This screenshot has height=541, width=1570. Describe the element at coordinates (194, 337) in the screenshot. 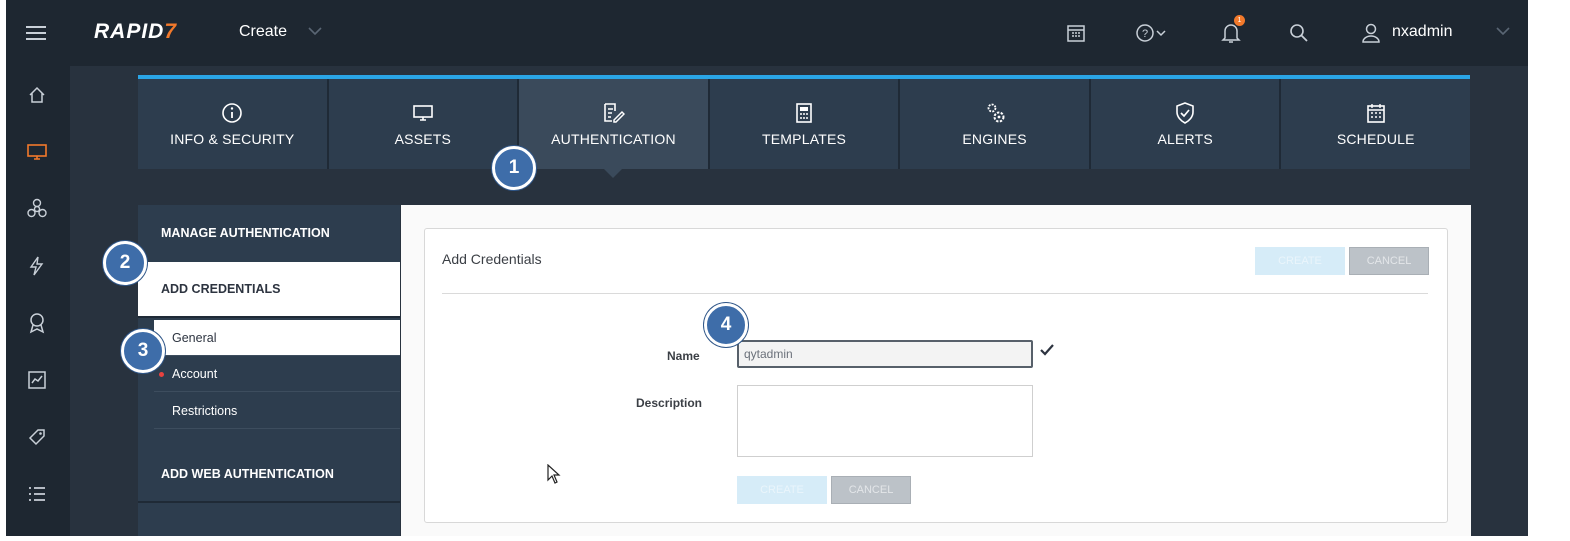

I see `sub-item-label: General` at that location.